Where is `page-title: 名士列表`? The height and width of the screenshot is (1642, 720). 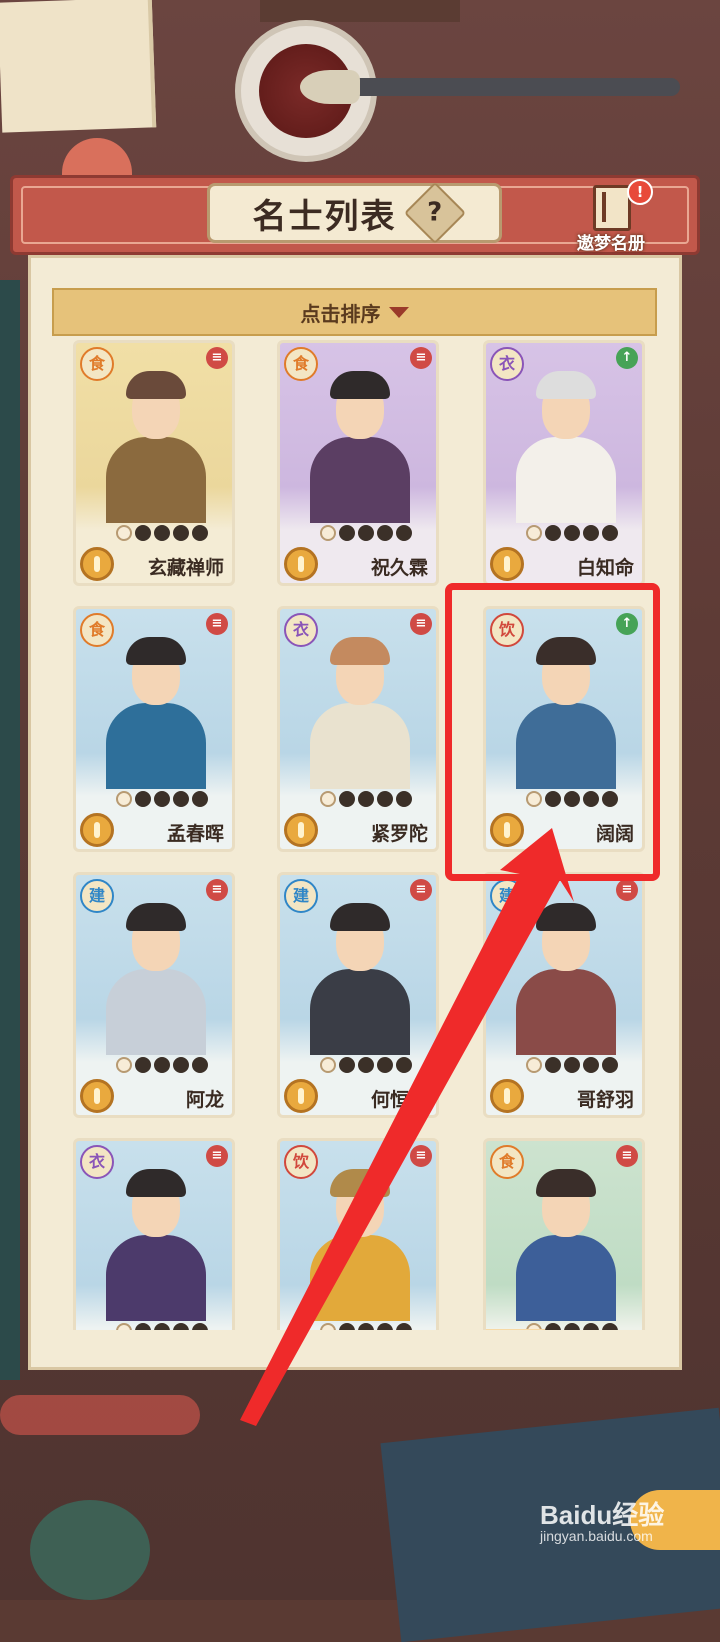 page-title: 名士列表 is located at coordinates (324, 216).